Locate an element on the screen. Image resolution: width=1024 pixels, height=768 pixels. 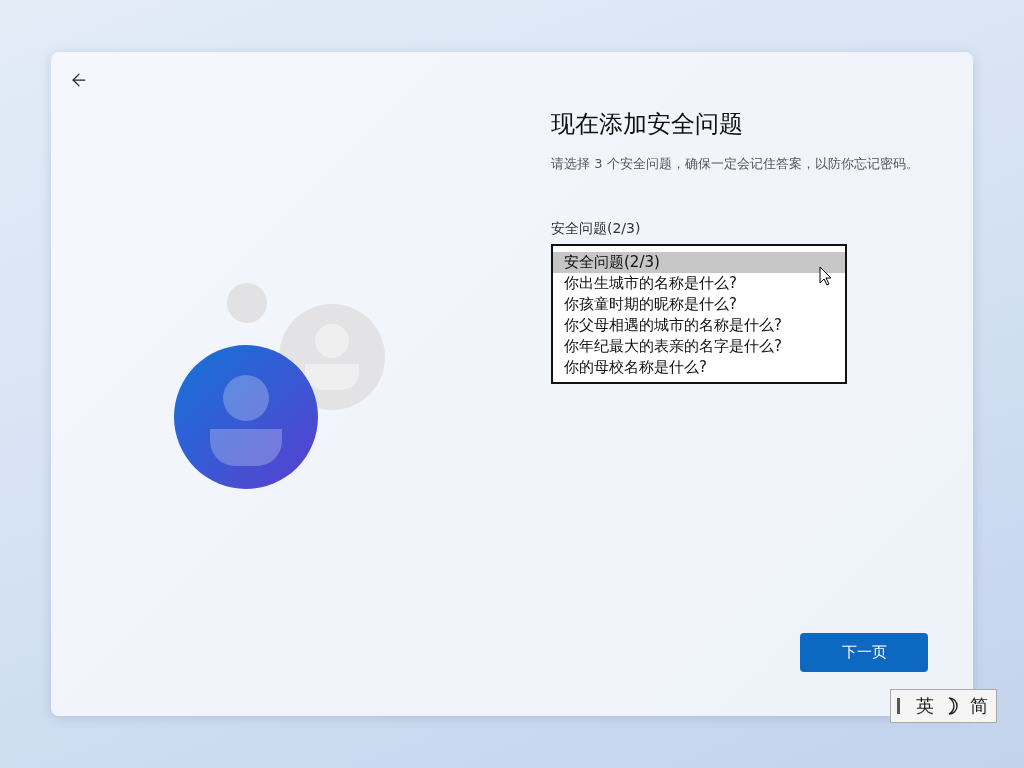
dropdown-option: 你年纪最大的表亲的名字是什么? is located at coordinates (699, 346).